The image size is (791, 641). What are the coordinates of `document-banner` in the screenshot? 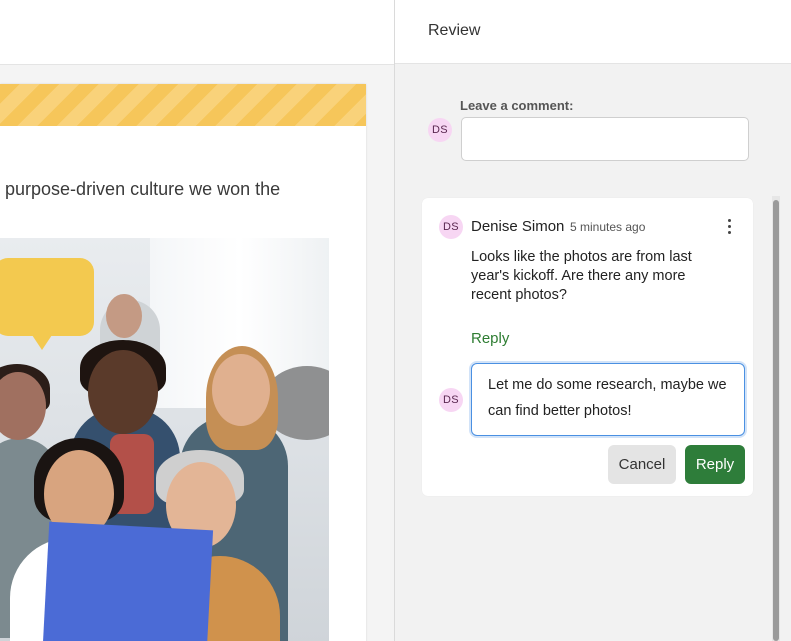 It's located at (183, 105).